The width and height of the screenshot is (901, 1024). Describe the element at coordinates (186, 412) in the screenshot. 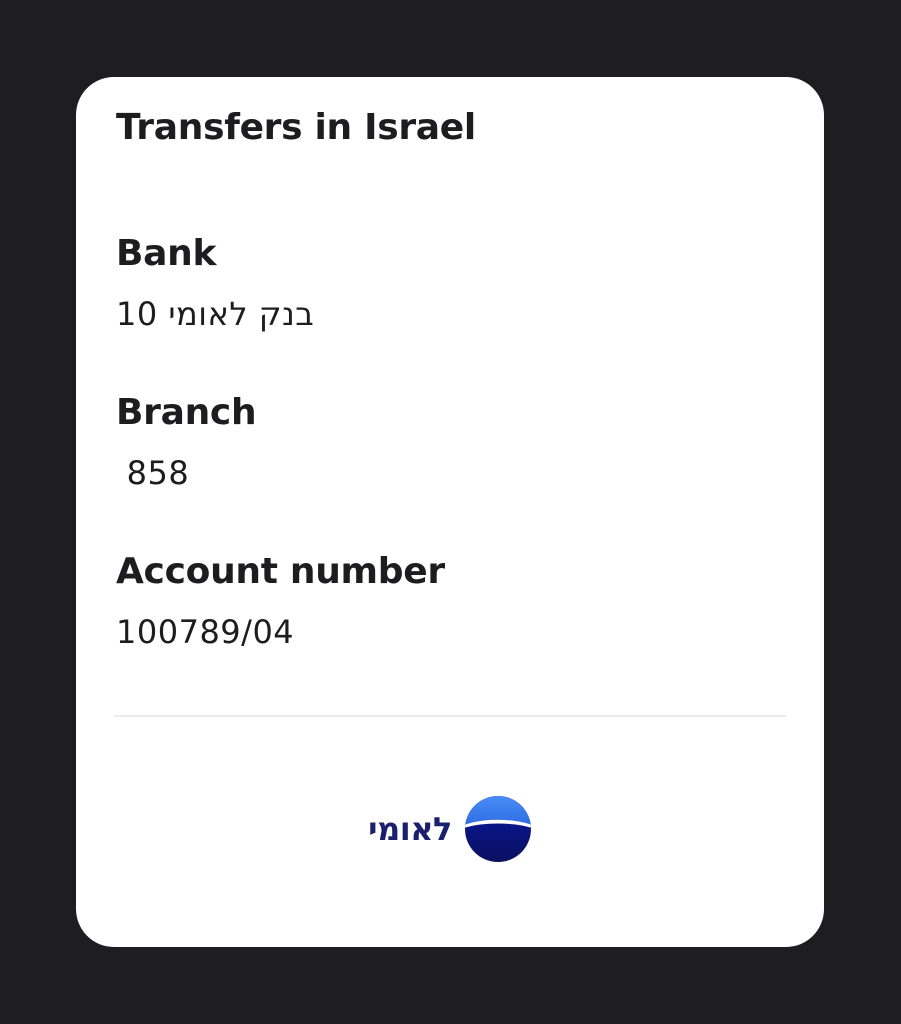

I see `branch-label: Branch` at that location.